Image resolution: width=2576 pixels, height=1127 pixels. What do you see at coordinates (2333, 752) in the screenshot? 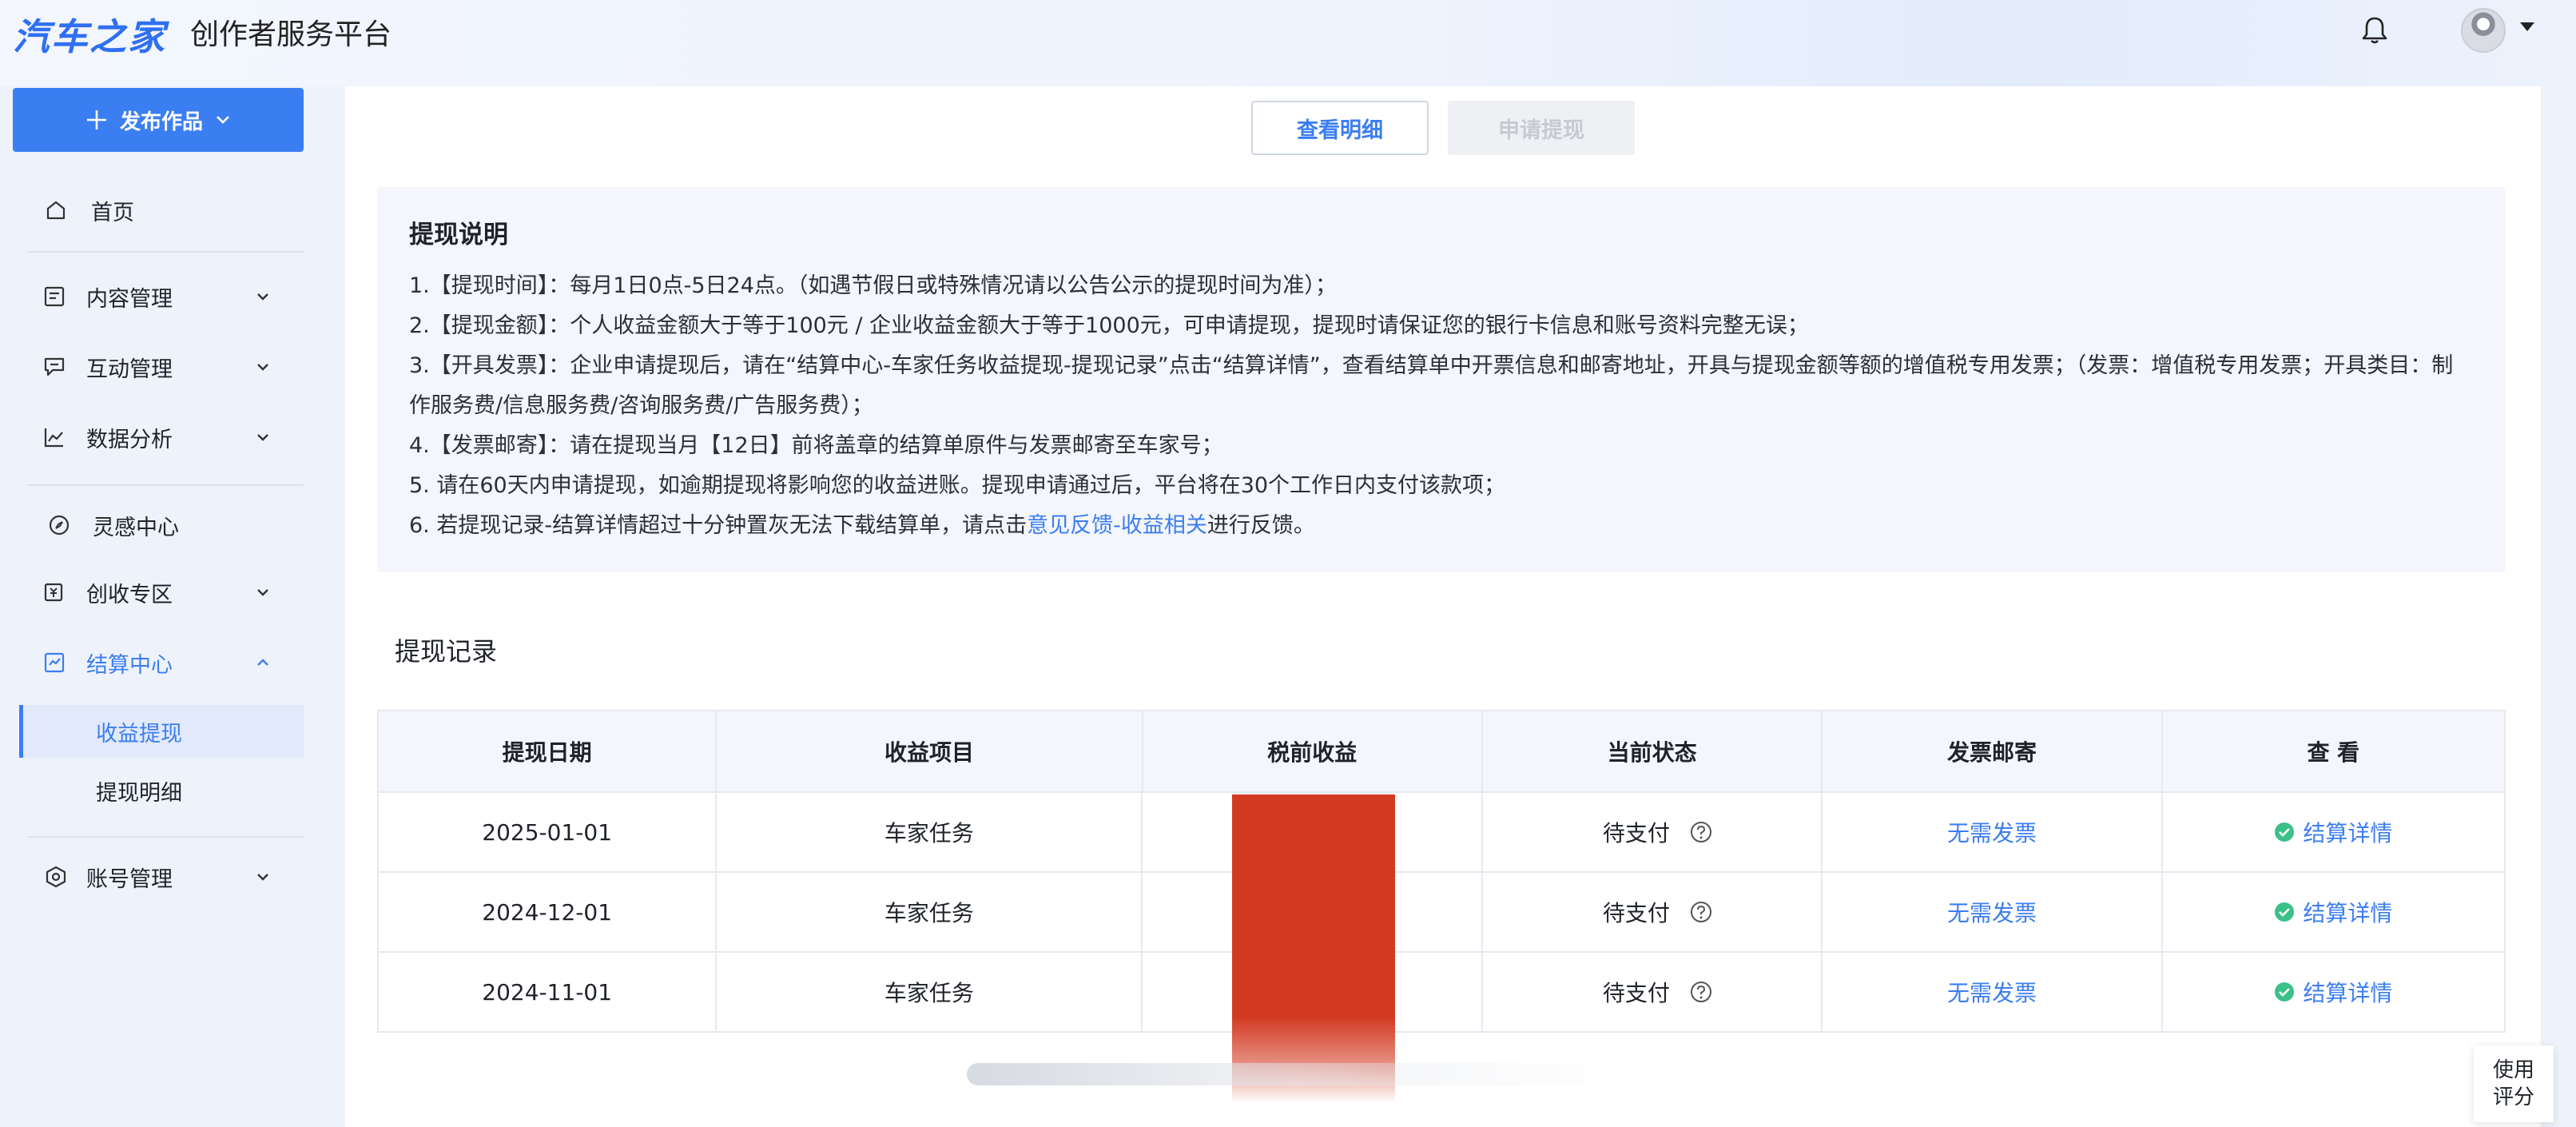
I see `column-header: 查 看` at bounding box center [2333, 752].